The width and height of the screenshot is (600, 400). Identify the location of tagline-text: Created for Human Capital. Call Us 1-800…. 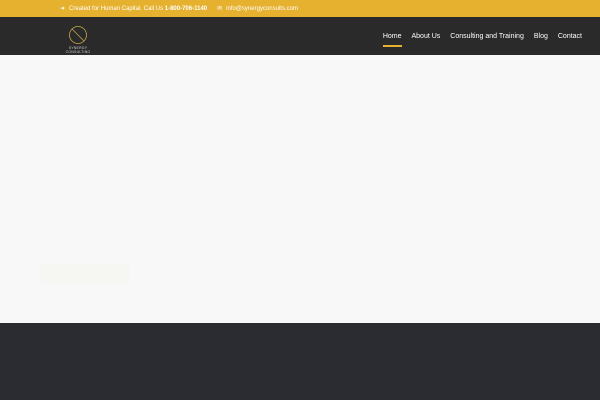
(138, 8).